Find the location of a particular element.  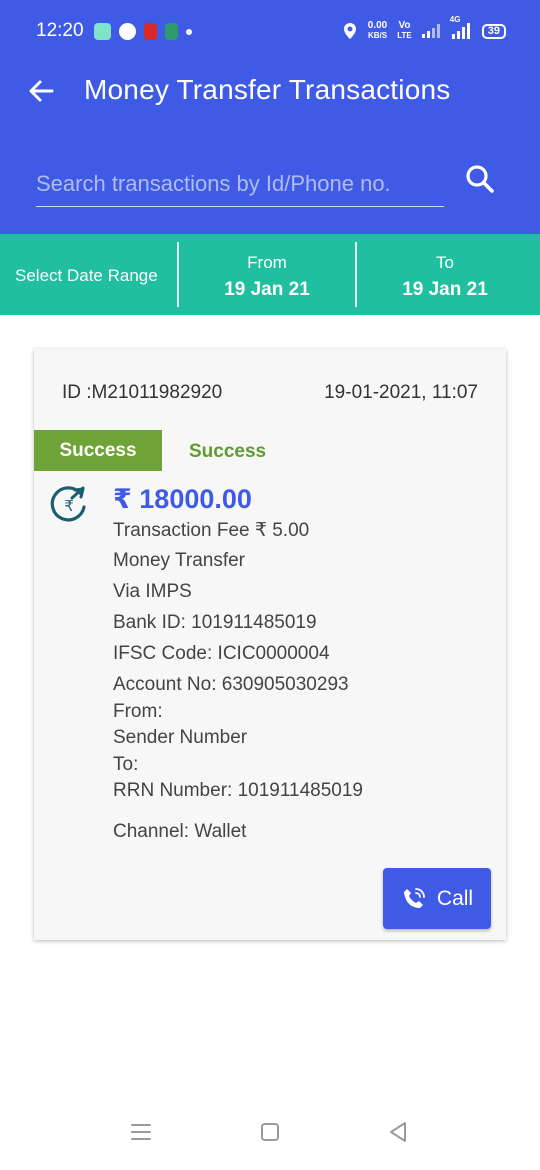

to-label: To is located at coordinates (445, 262).